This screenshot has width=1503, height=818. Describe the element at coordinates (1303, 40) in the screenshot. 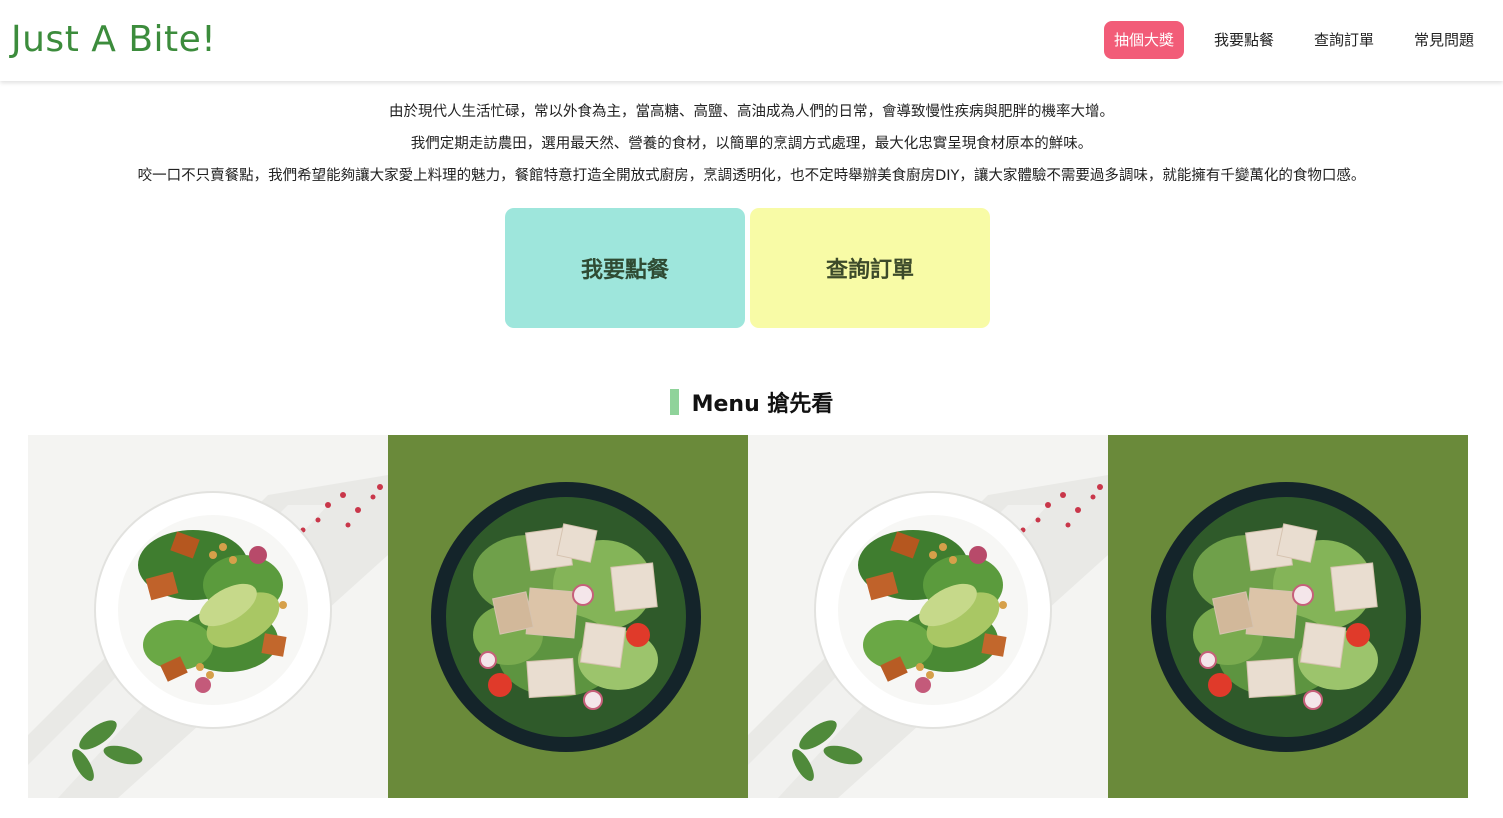

I see `main-nav: 抽個大獎 我要點餐 查詢訂單 常見問題` at that location.